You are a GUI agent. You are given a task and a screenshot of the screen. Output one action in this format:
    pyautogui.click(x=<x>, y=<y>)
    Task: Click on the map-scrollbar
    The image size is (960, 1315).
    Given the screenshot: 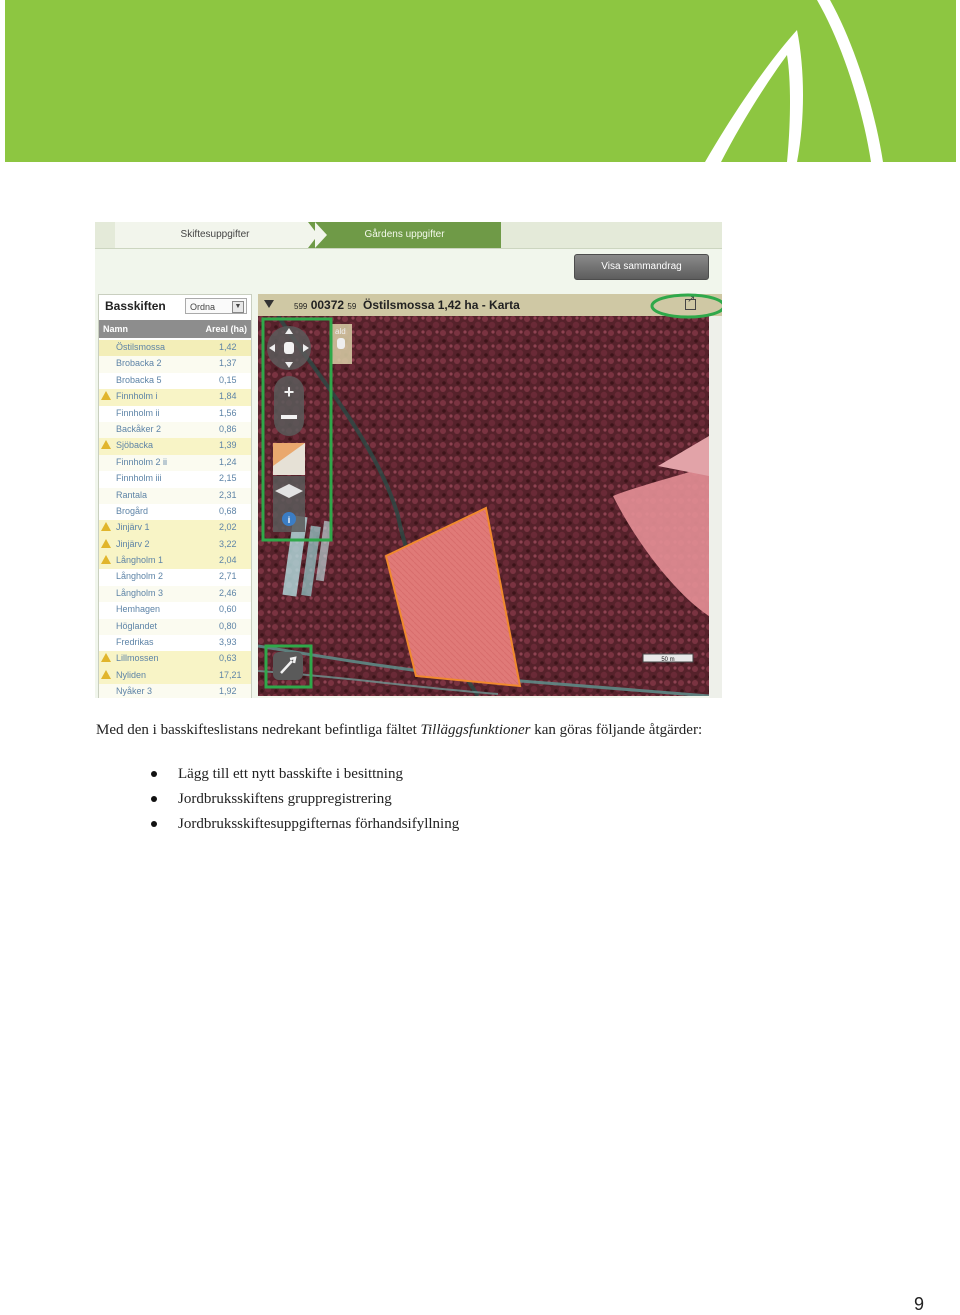 What is the action you would take?
    pyautogui.click(x=715, y=507)
    